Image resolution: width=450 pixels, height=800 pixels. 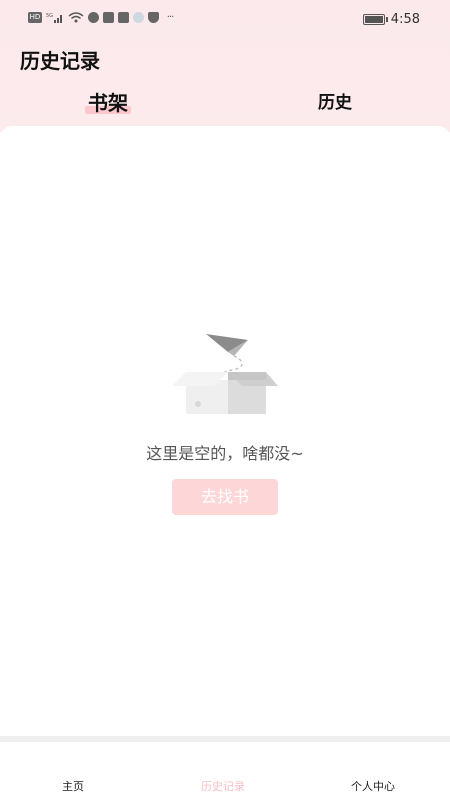 I want to click on empty-message: 这里是空的，啥都没~, so click(x=225, y=453).